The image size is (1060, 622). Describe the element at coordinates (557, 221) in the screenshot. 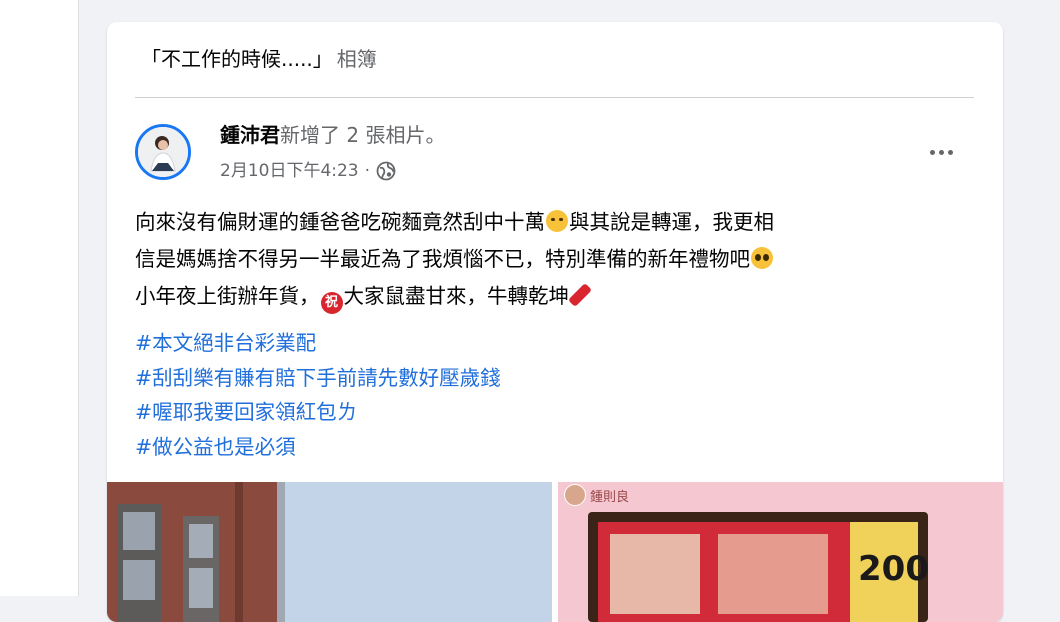

I see `pensive-face-emoji-icon` at that location.